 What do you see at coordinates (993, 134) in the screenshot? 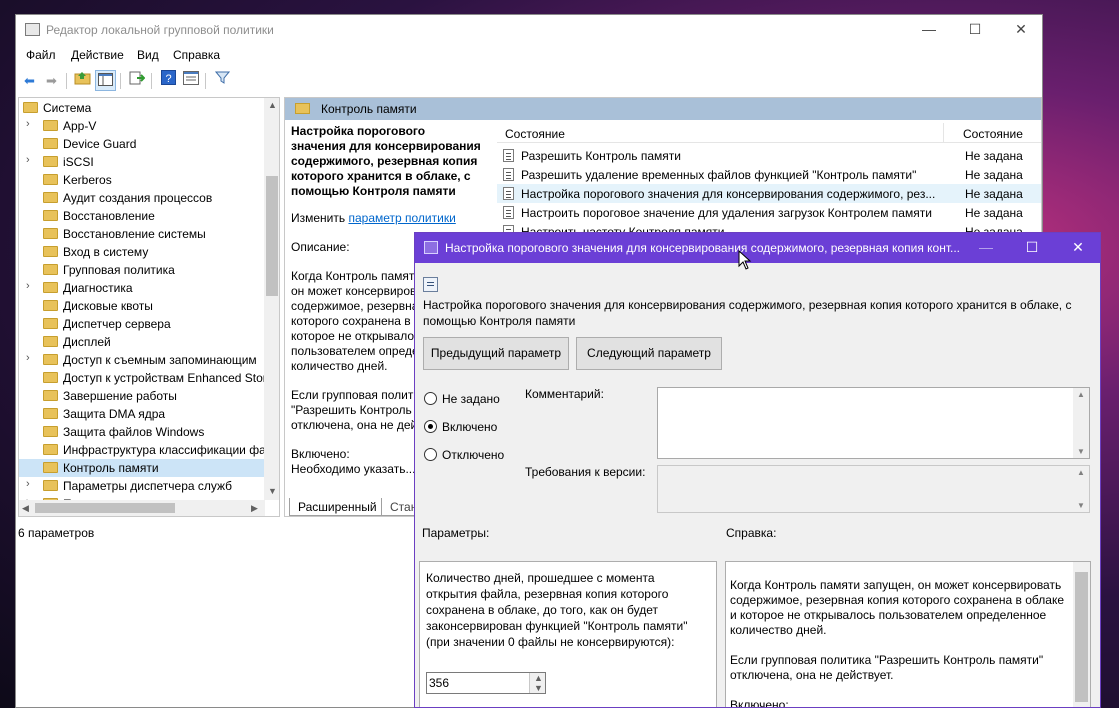
I see `column-header-state: Состояние` at bounding box center [993, 134].